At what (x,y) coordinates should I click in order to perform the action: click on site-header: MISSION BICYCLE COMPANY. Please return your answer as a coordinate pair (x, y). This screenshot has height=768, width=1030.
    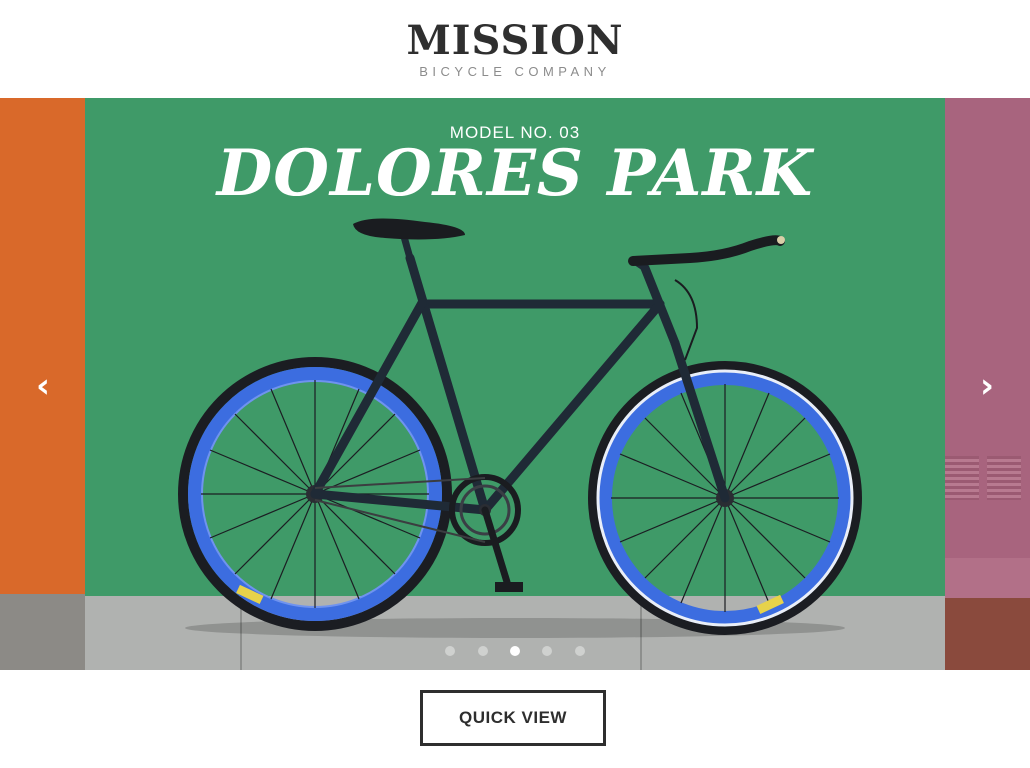
    Looking at the image, I should click on (515, 49).